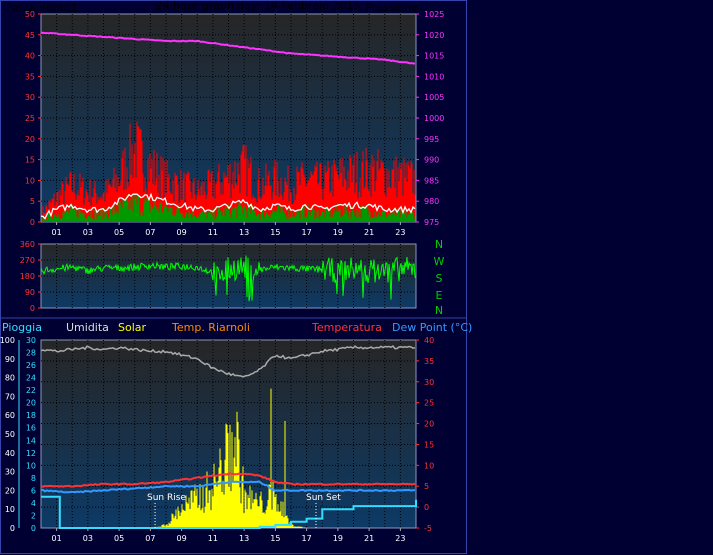 Image resolution: width=713 pixels, height=555 pixels. Describe the element at coordinates (426, 486) in the screenshot. I see `temp-axis-label: 5` at that location.